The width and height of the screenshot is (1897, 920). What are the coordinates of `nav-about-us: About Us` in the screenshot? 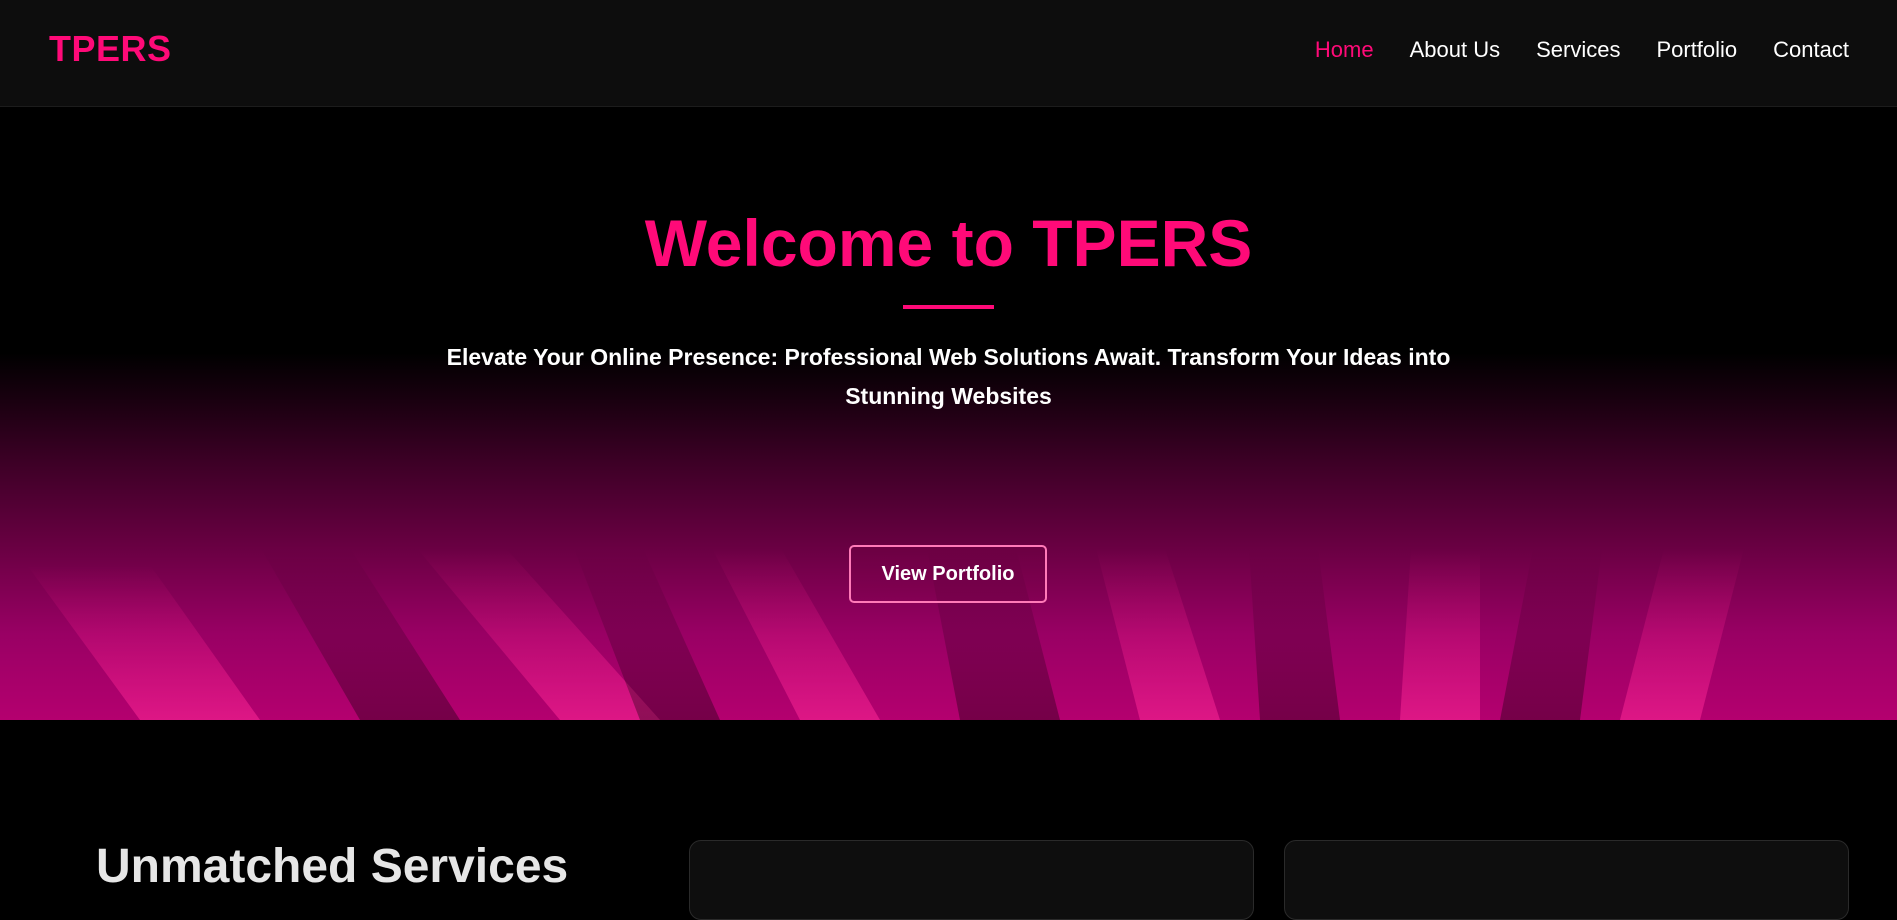 It's located at (1455, 50).